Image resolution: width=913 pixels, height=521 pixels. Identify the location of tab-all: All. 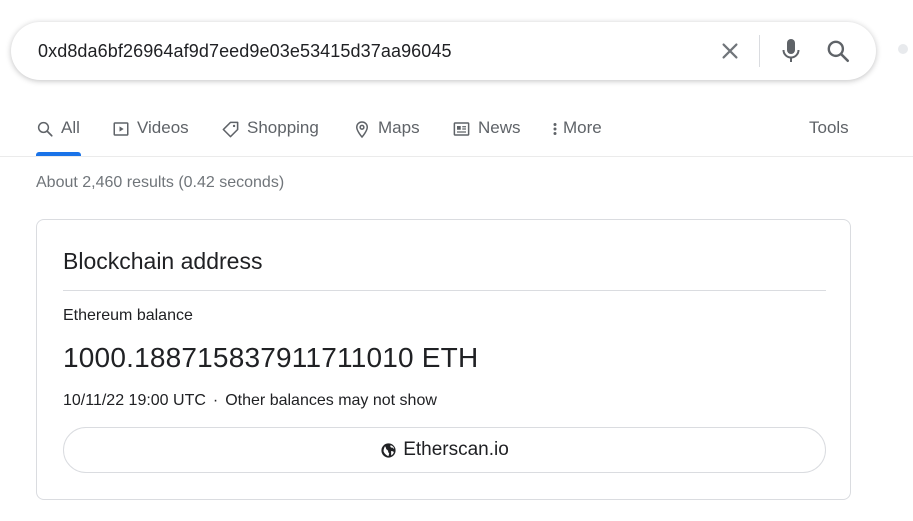
(58, 136).